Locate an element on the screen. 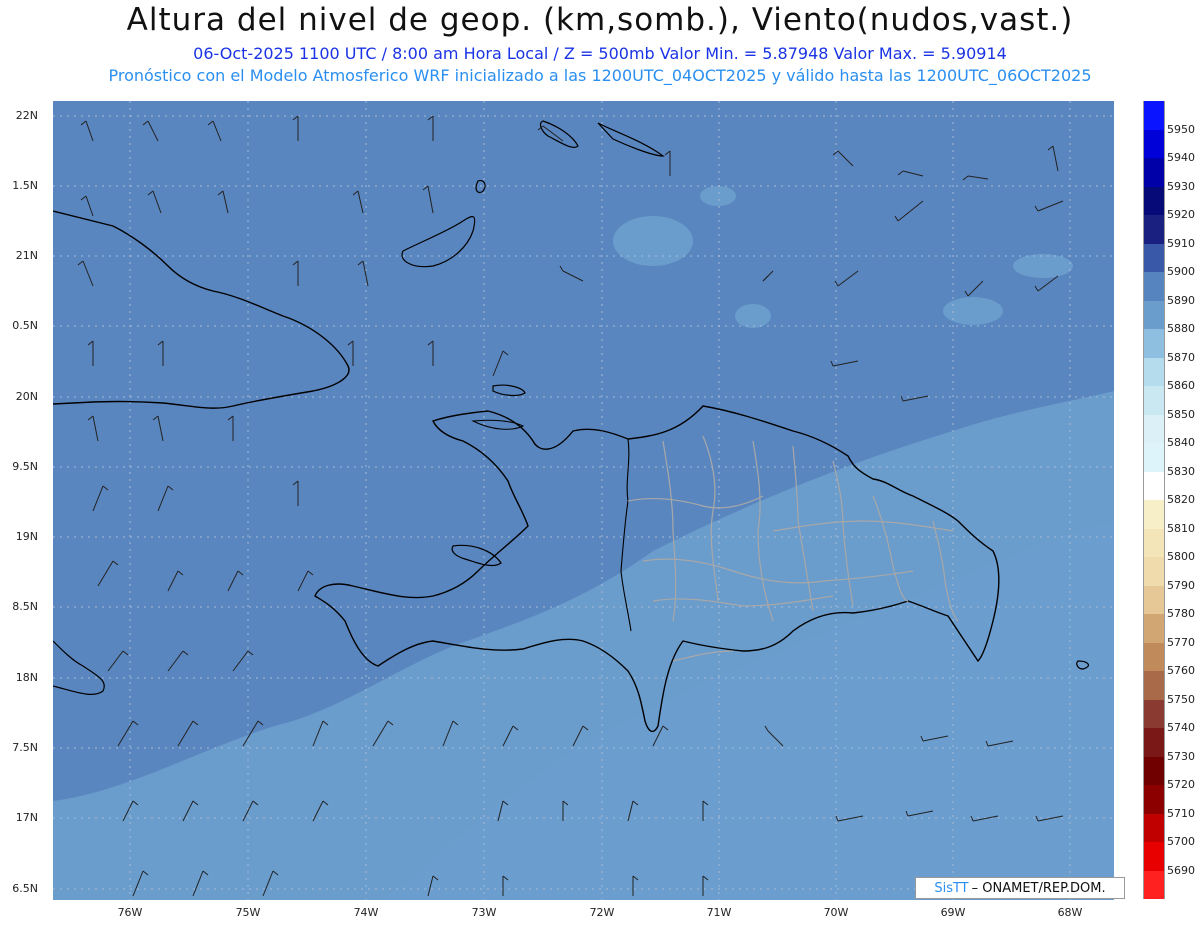  coast-turks is located at coordinates (509, 390).